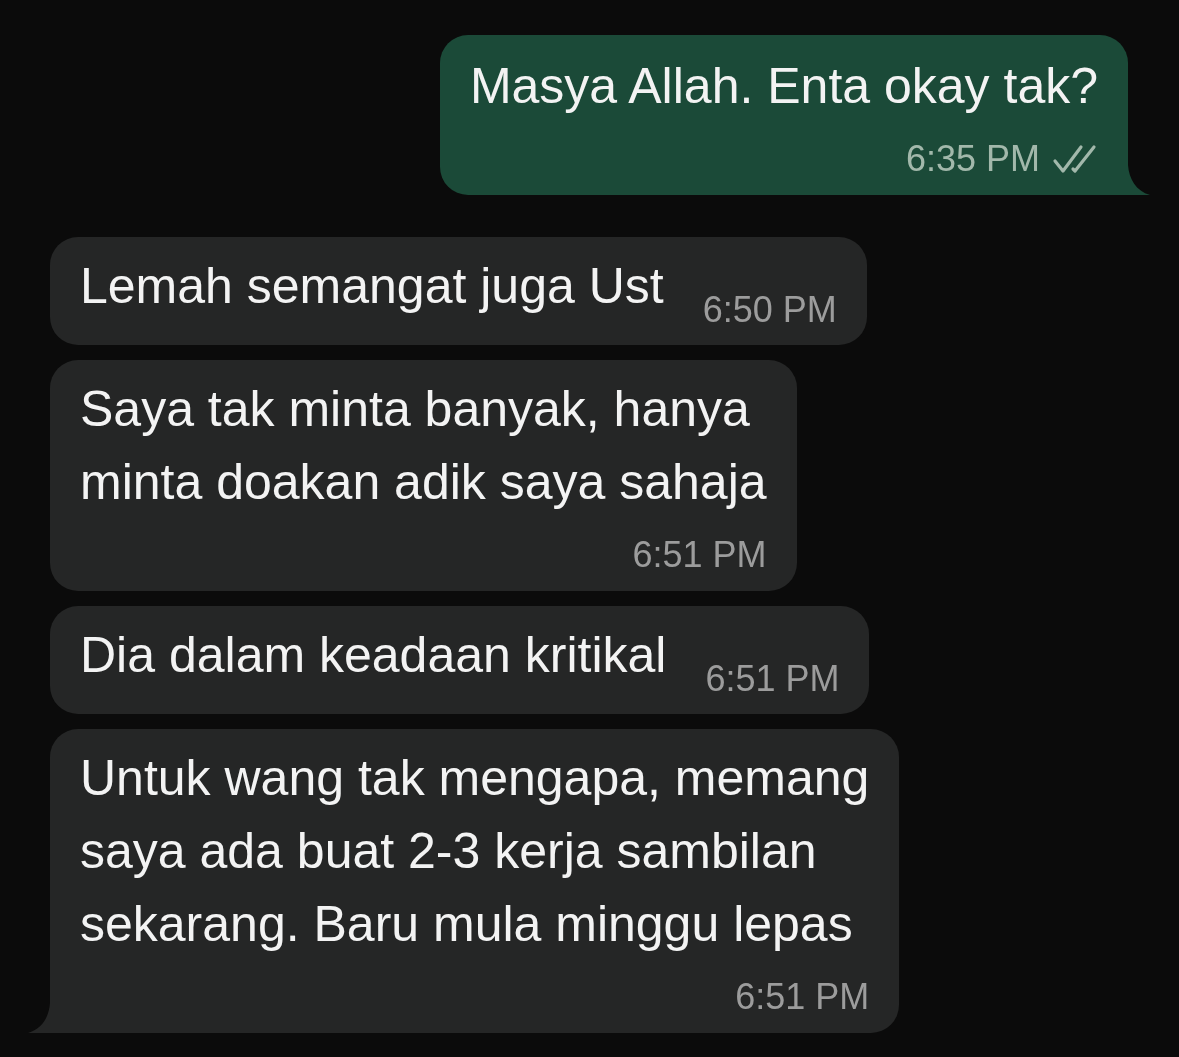 This screenshot has width=1179, height=1057. What do you see at coordinates (372, 286) in the screenshot?
I see `message-text: Lemah semangat juga Ust` at bounding box center [372, 286].